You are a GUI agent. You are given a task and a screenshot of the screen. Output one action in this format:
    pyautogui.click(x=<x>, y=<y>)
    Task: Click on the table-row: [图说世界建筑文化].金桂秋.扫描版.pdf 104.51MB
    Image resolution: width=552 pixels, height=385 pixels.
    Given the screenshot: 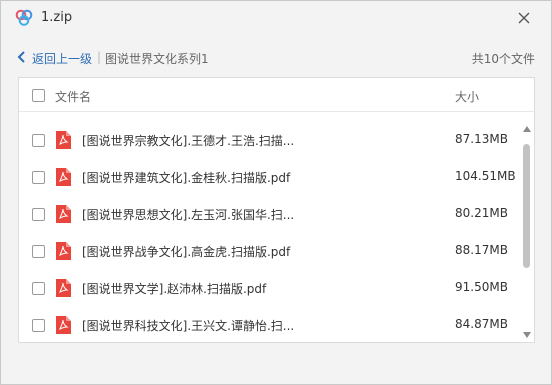 What is the action you would take?
    pyautogui.click(x=269, y=177)
    